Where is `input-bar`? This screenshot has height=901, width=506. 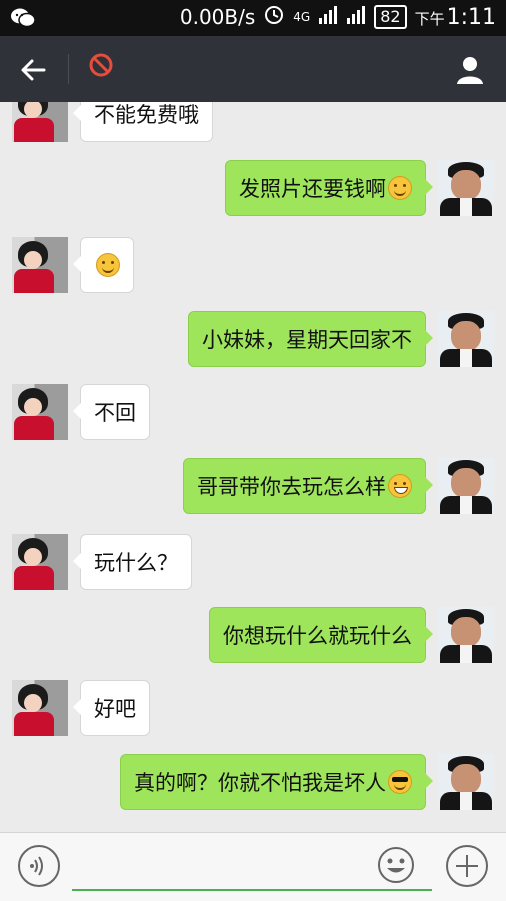 input-bar is located at coordinates (253, 866).